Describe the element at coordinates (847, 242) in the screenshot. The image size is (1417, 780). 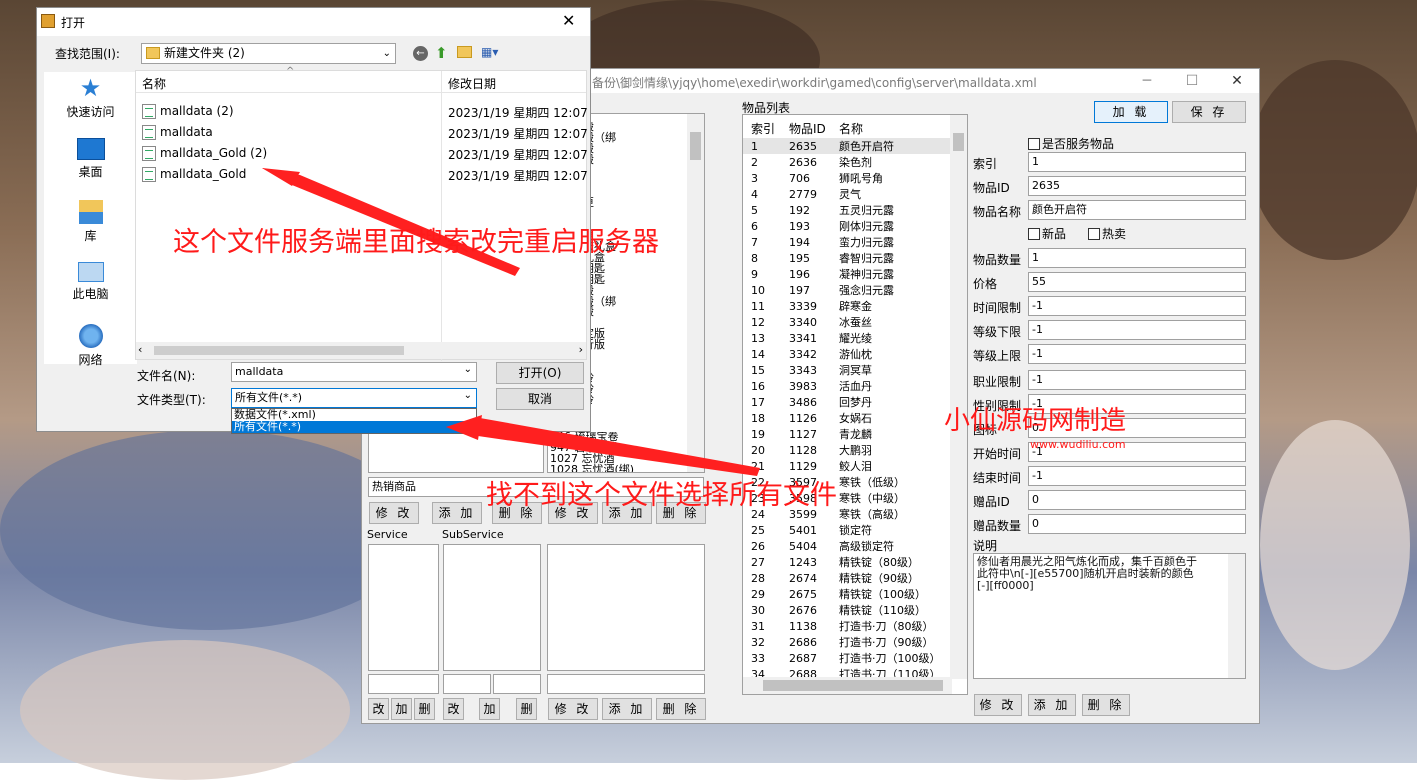
I see `item-row: 7 194 蛮力归元露` at that location.